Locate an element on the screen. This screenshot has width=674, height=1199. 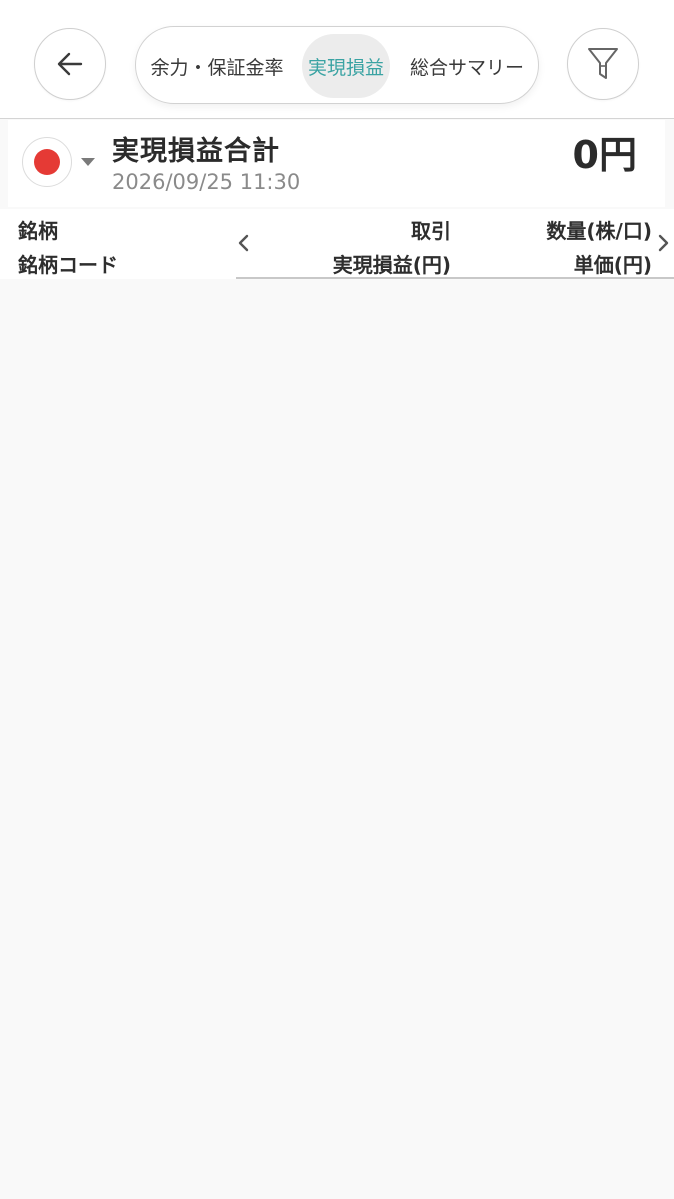
filter-icon is located at coordinates (603, 63).